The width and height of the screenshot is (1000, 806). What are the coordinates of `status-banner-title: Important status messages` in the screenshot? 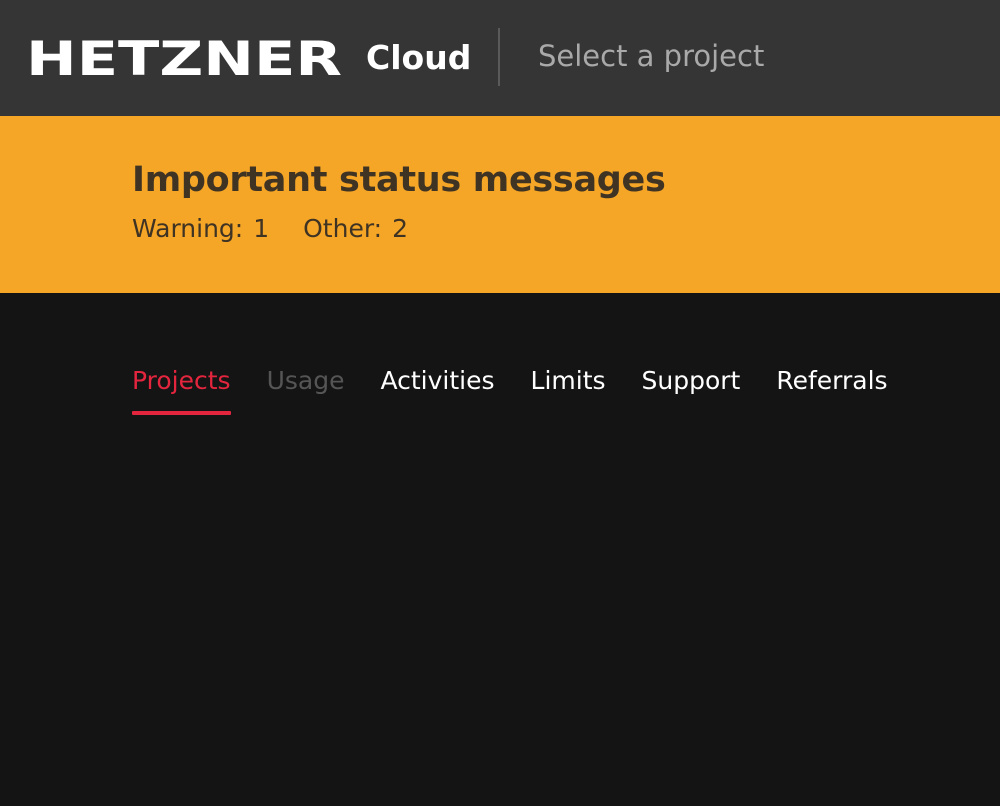 It's located at (399, 180).